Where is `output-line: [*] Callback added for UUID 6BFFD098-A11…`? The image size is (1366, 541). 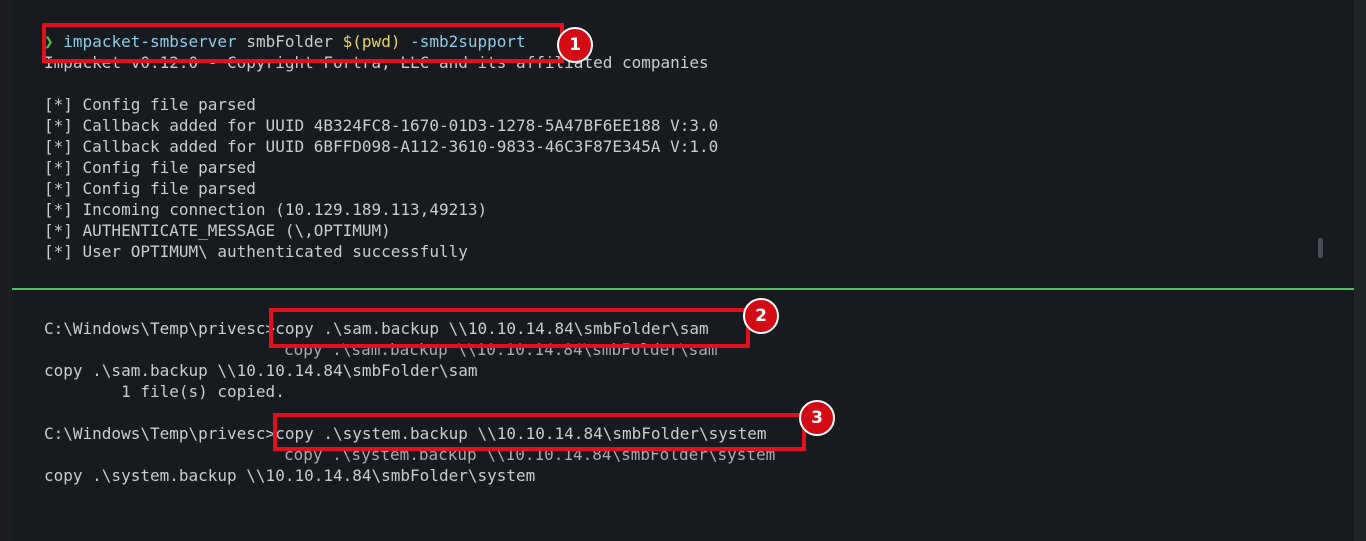
output-line: [*] Callback added for UUID 6BFFD098-A11… is located at coordinates (381, 146).